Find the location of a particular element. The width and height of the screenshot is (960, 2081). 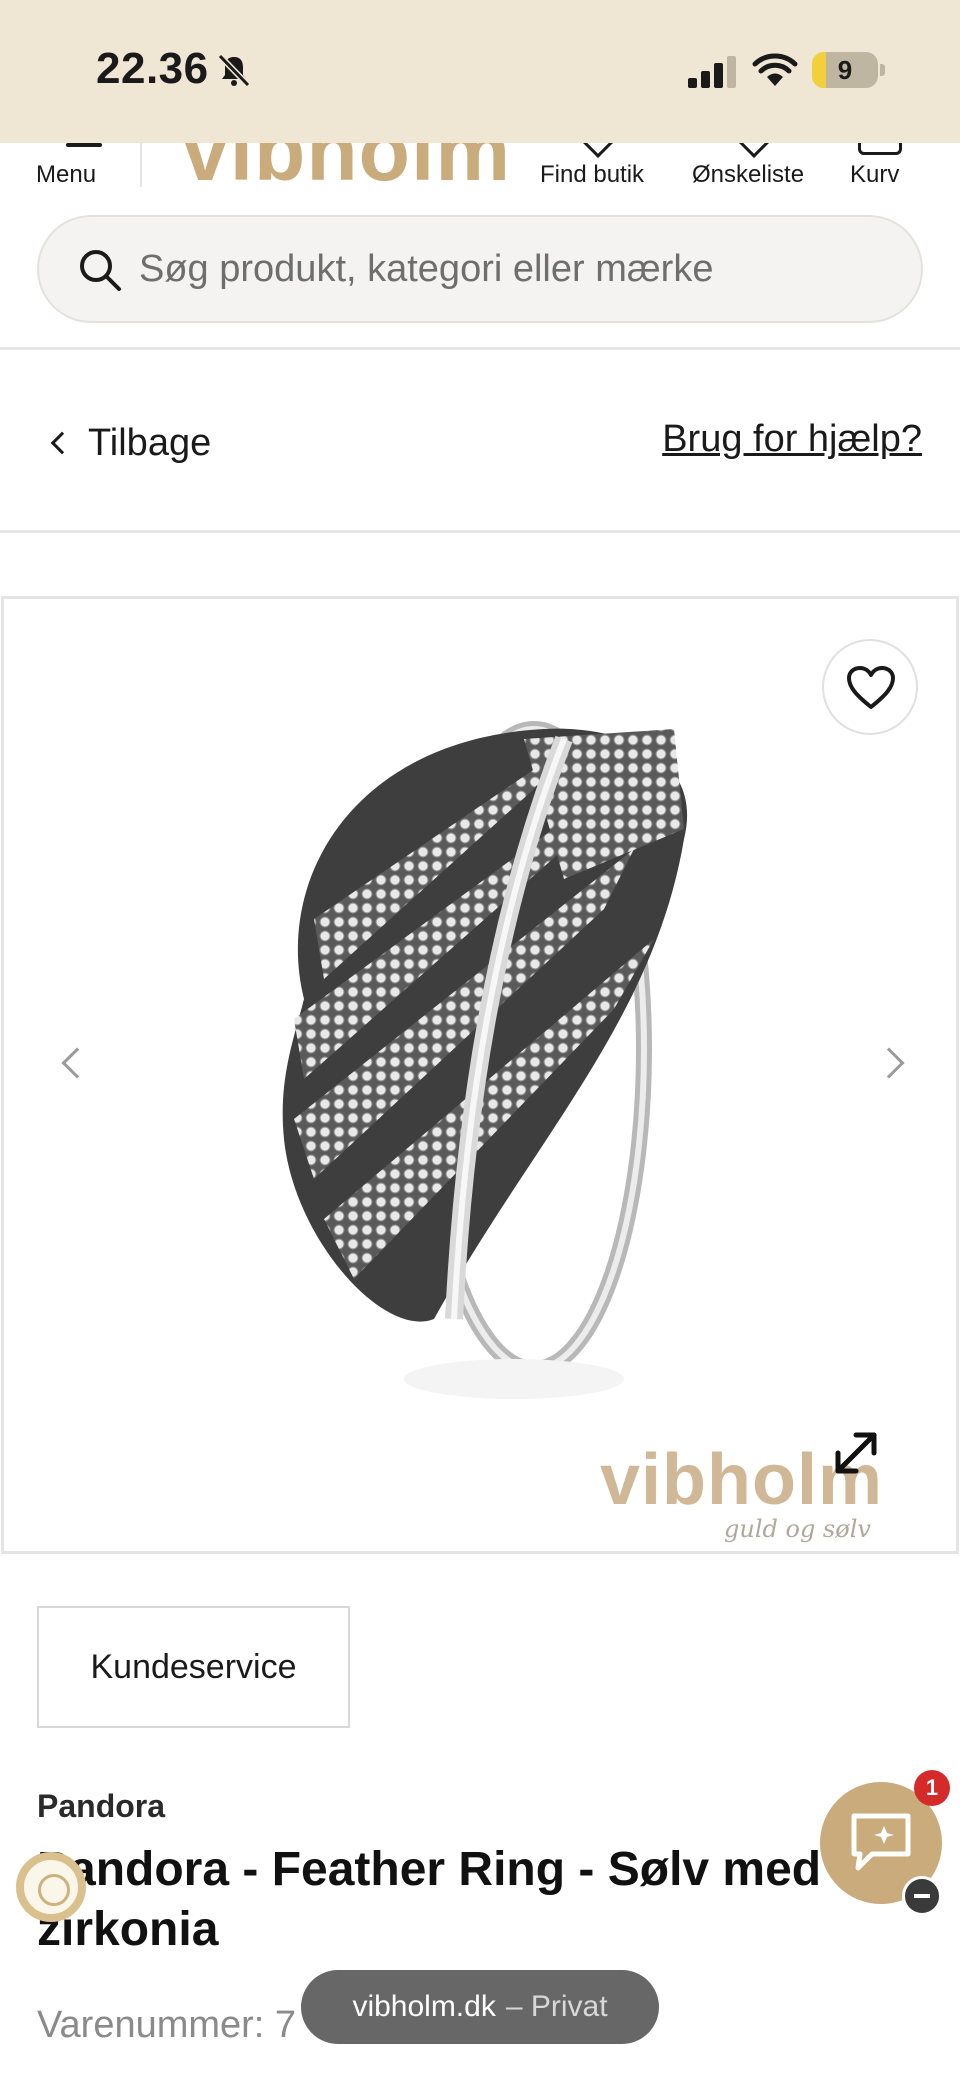

customer-service-button: Kundeservice is located at coordinates (193, 1667).